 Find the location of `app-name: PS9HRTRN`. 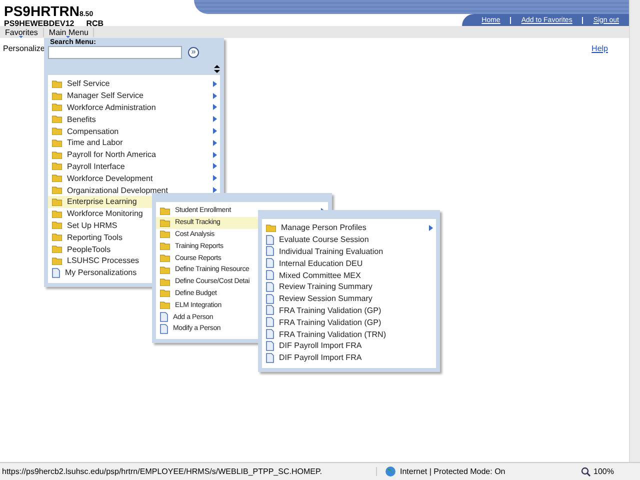

app-name: PS9HRTRN is located at coordinates (42, 11).